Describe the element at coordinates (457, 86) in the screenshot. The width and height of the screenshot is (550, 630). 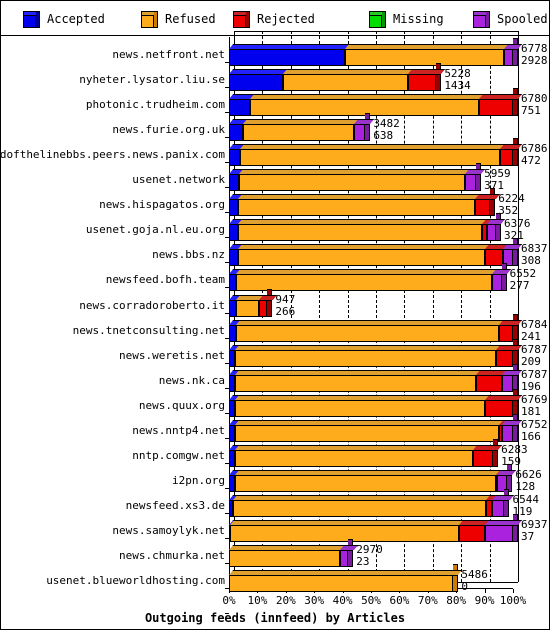
I see `value-label-secondary: 1434` at that location.